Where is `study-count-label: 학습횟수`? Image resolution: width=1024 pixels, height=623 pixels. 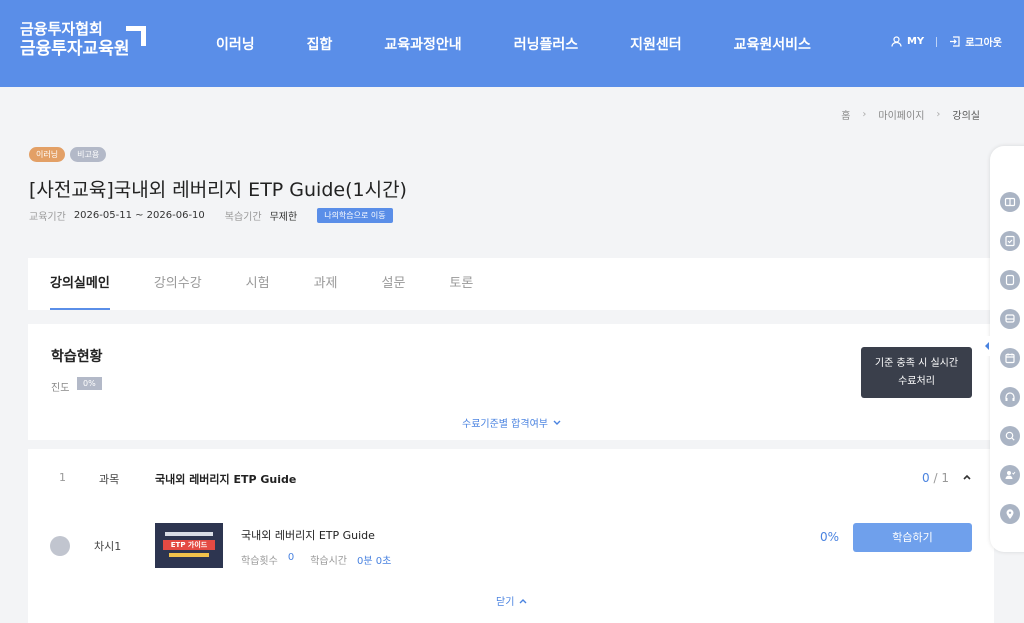
study-count-label: 학습횟수 is located at coordinates (259, 561).